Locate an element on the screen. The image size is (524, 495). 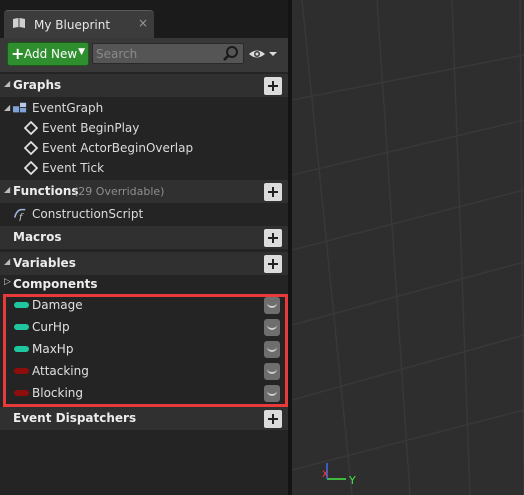
toolbar: + Add New ▼ is located at coordinates (144, 55).